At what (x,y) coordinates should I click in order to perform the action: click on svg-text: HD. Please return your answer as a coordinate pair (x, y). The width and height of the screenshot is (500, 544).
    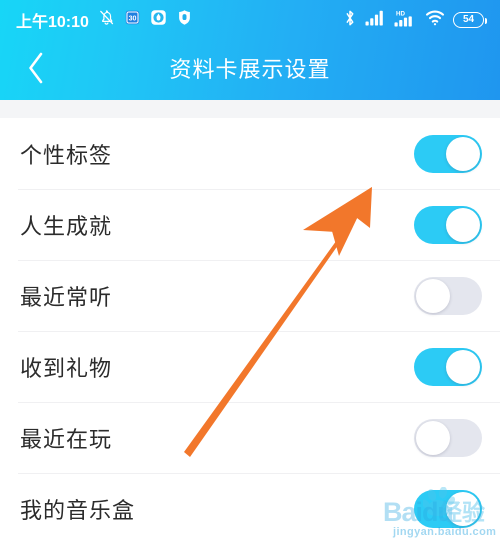
    Looking at the image, I should click on (400, 13).